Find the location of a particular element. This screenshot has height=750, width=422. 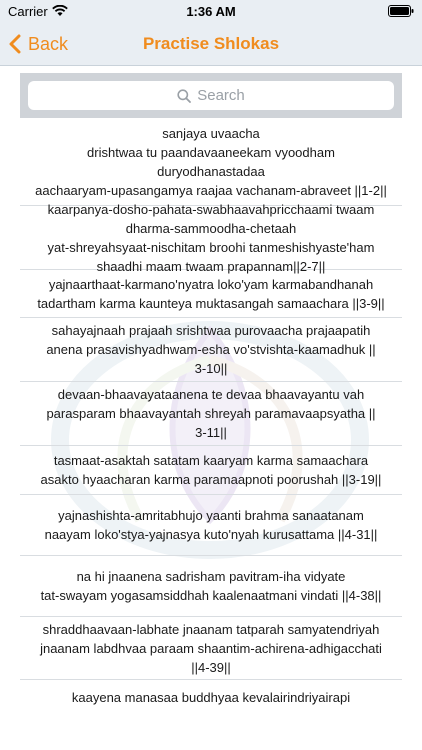

status-bar: Carrier 1:36 AM is located at coordinates (211, 11).